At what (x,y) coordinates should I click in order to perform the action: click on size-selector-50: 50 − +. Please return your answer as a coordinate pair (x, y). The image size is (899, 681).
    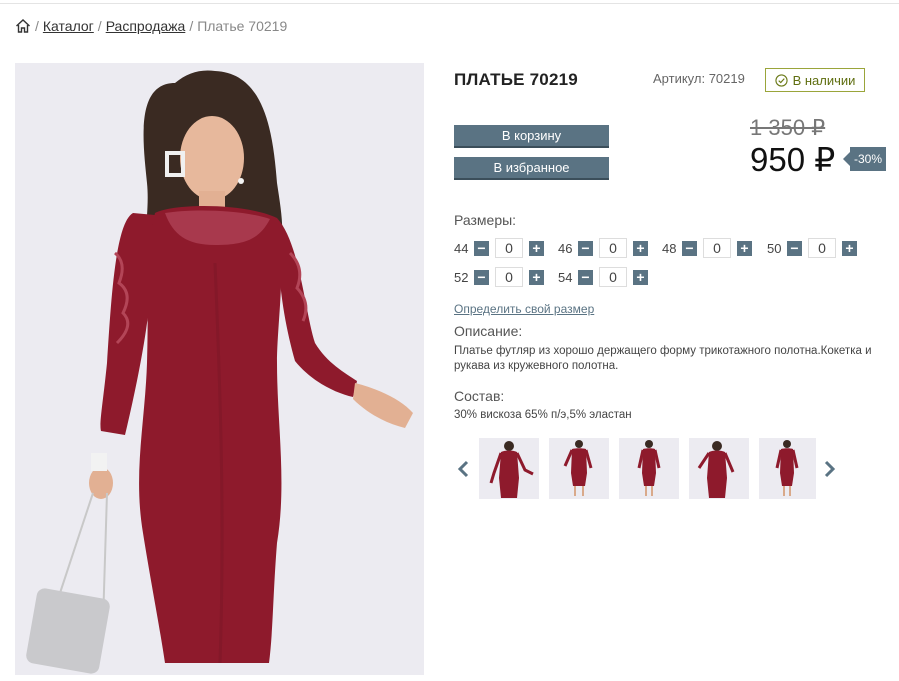
    Looking at the image, I should click on (812, 248).